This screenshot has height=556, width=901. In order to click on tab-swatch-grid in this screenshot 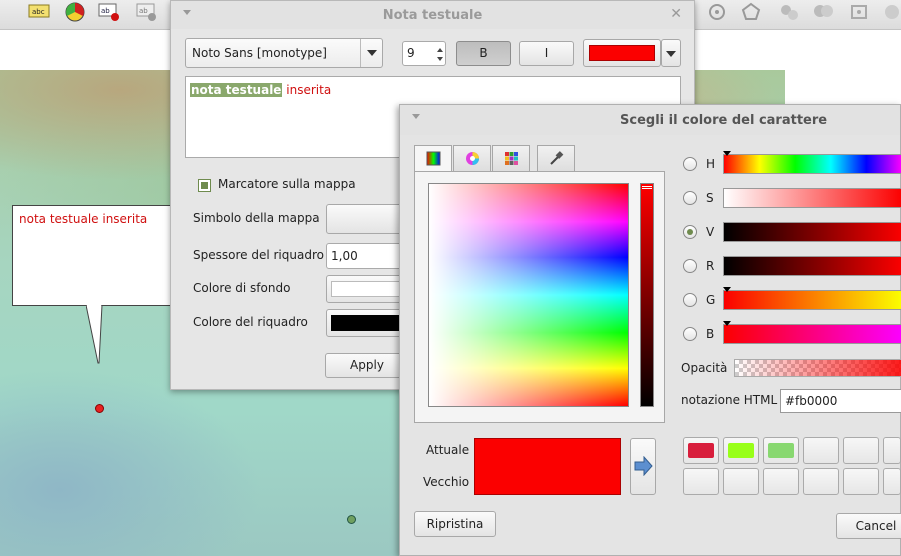, I will do `click(511, 158)`.